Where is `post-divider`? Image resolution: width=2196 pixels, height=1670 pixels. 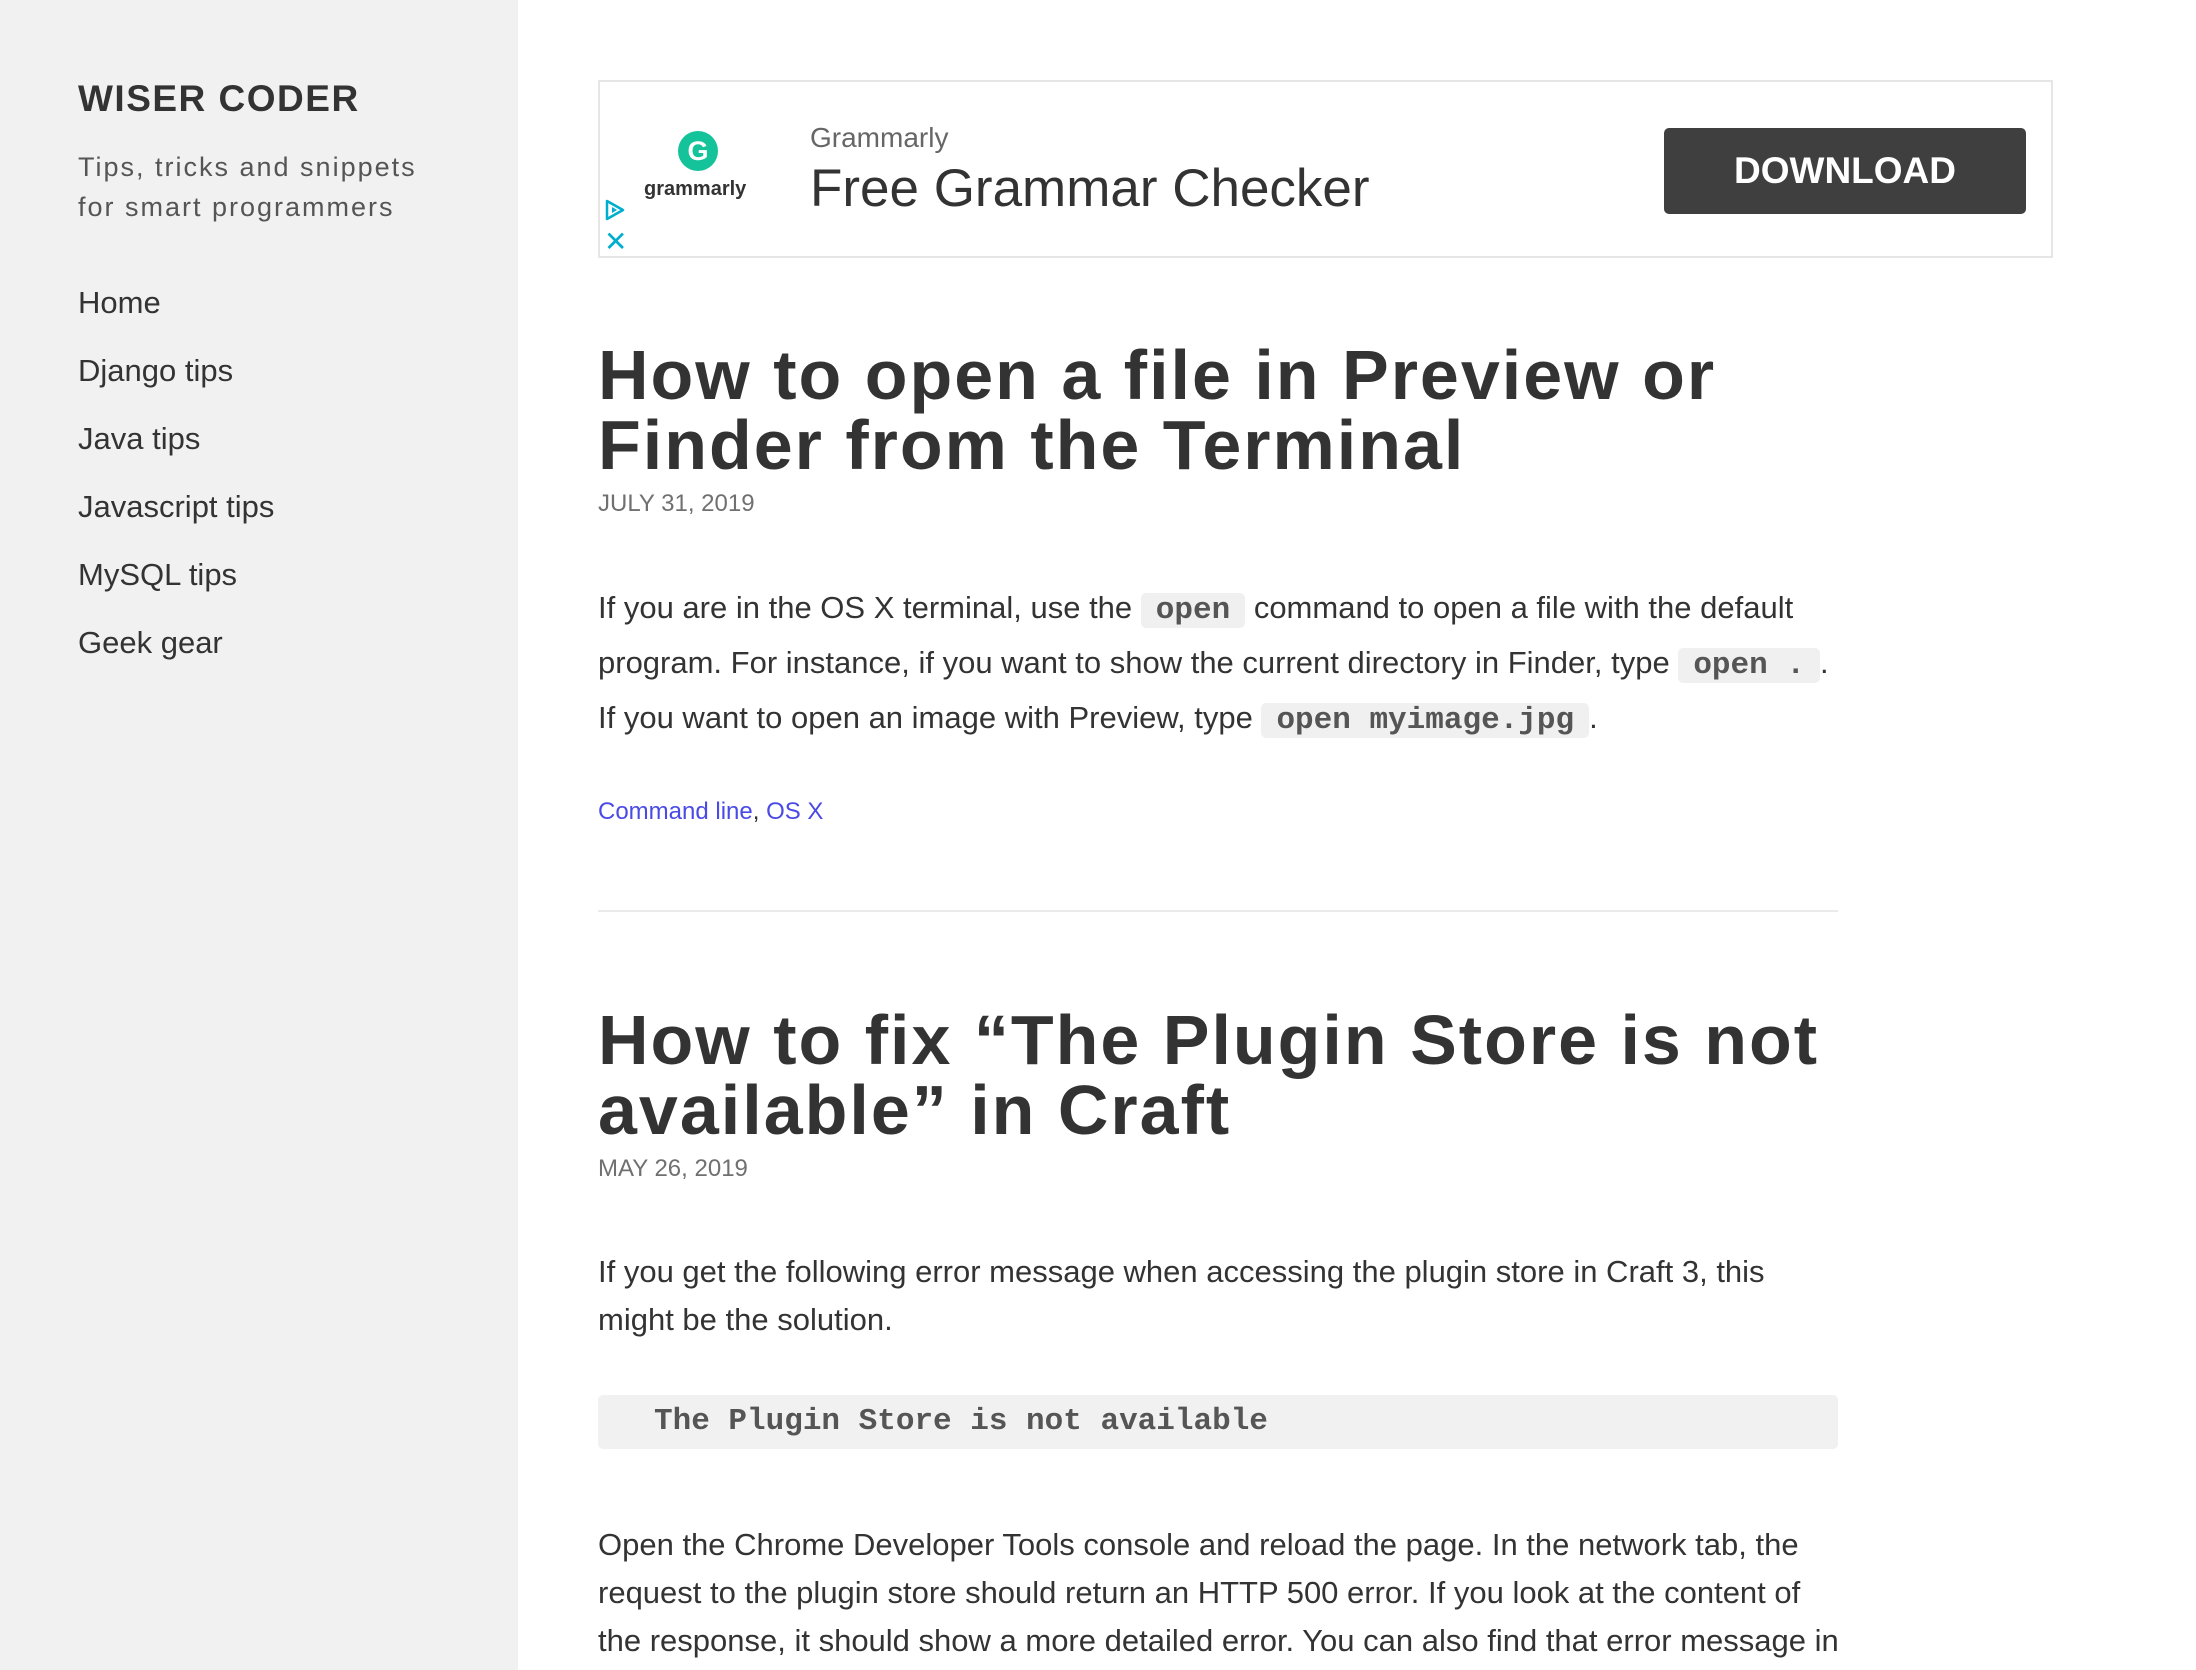
post-divider is located at coordinates (1218, 911).